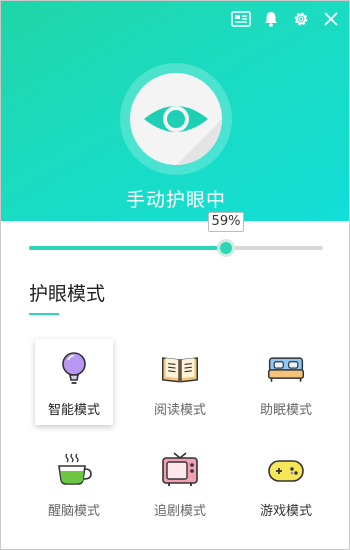 The image size is (350, 550). I want to click on mode-label: 醒脑模式, so click(73, 511).